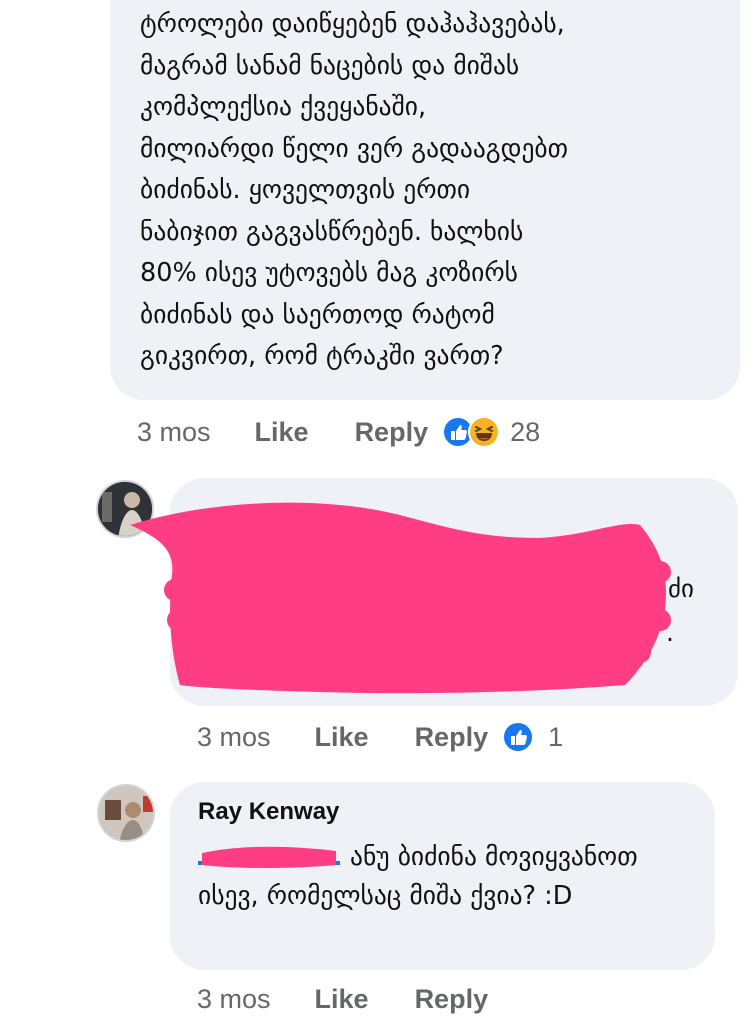 This screenshot has width=756, height=1024. I want to click on redaction-scribble, so click(400, 598).